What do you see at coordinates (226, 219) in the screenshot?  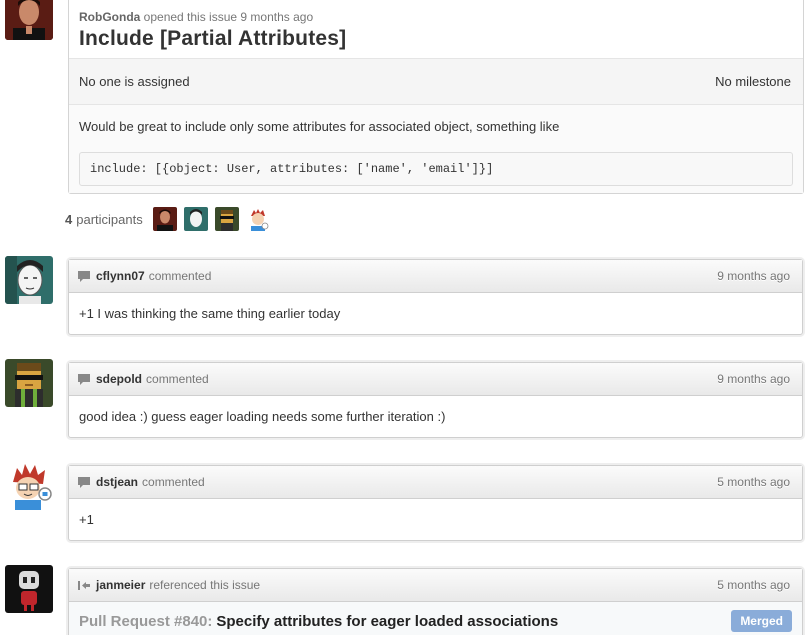 I see `participant-avatar-sdepold` at bounding box center [226, 219].